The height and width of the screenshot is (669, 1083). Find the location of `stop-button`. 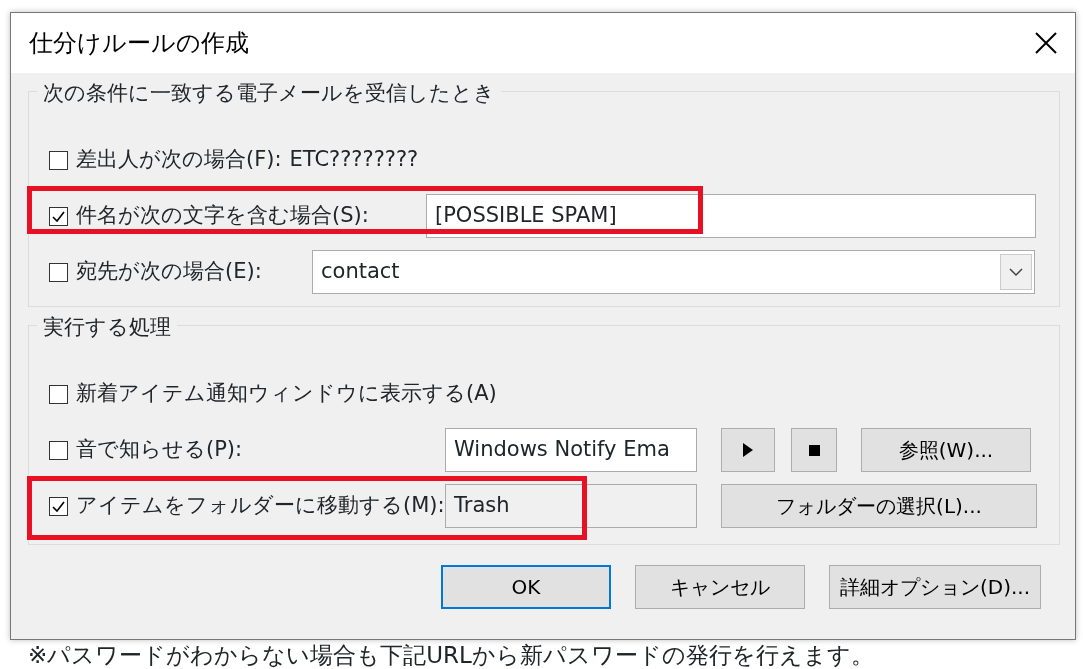

stop-button is located at coordinates (814, 450).